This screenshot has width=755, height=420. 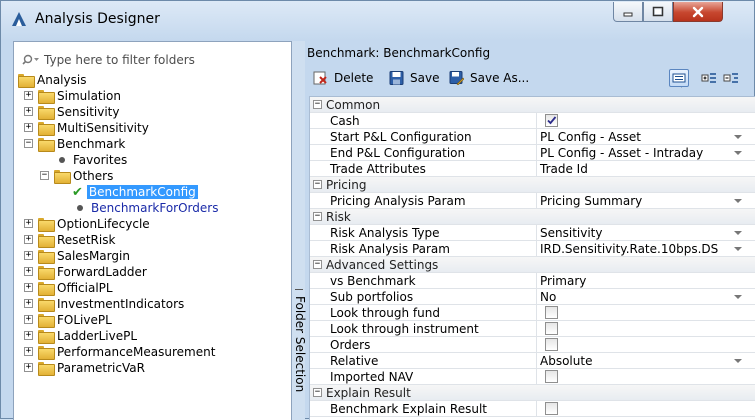 I want to click on filter-input: Type here to filter folders, so click(x=108, y=60).